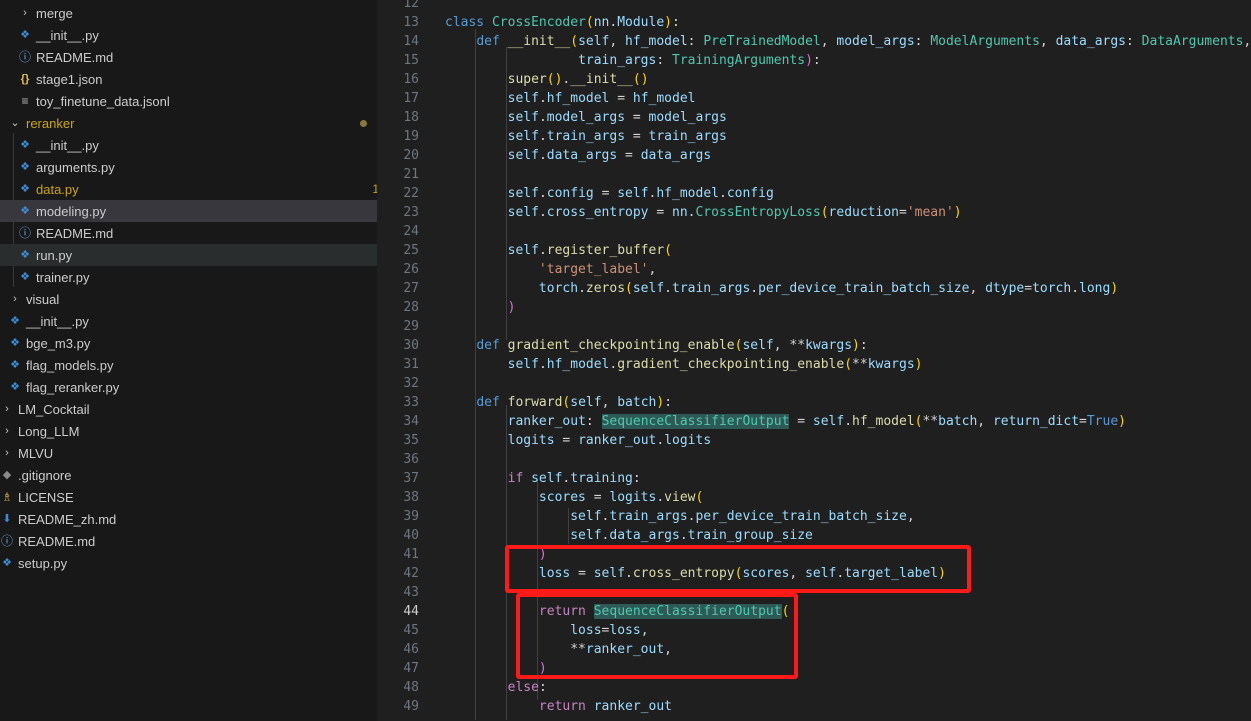 The width and height of the screenshot is (1251, 721). I want to click on file-flag-models-py: ❖ flag_models.py, so click(188, 365).